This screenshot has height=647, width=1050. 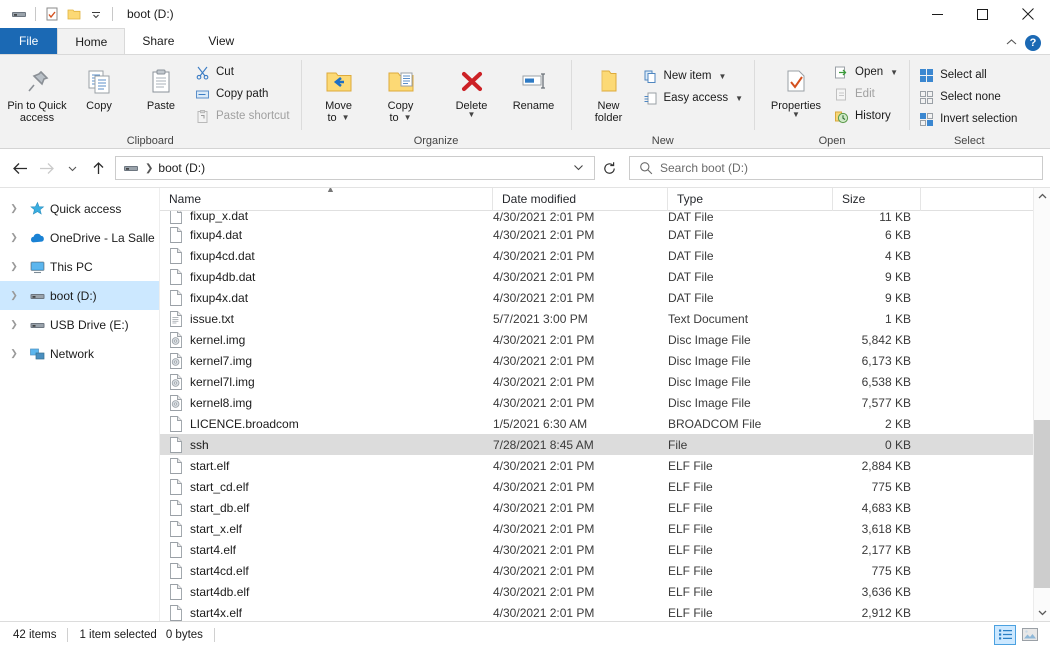 What do you see at coordinates (181, 168) in the screenshot?
I see `breadcrumb-path: boot (D:)` at bounding box center [181, 168].